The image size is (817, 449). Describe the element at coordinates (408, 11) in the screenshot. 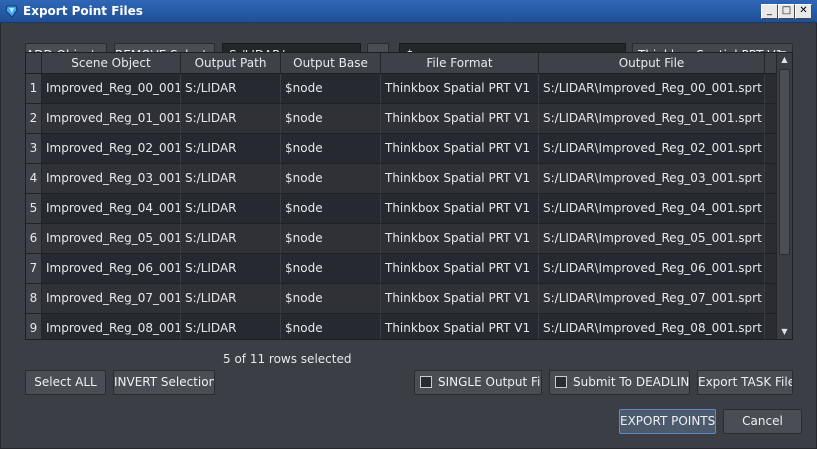

I see `title-bar: Export Point Files _ □ ✕` at that location.